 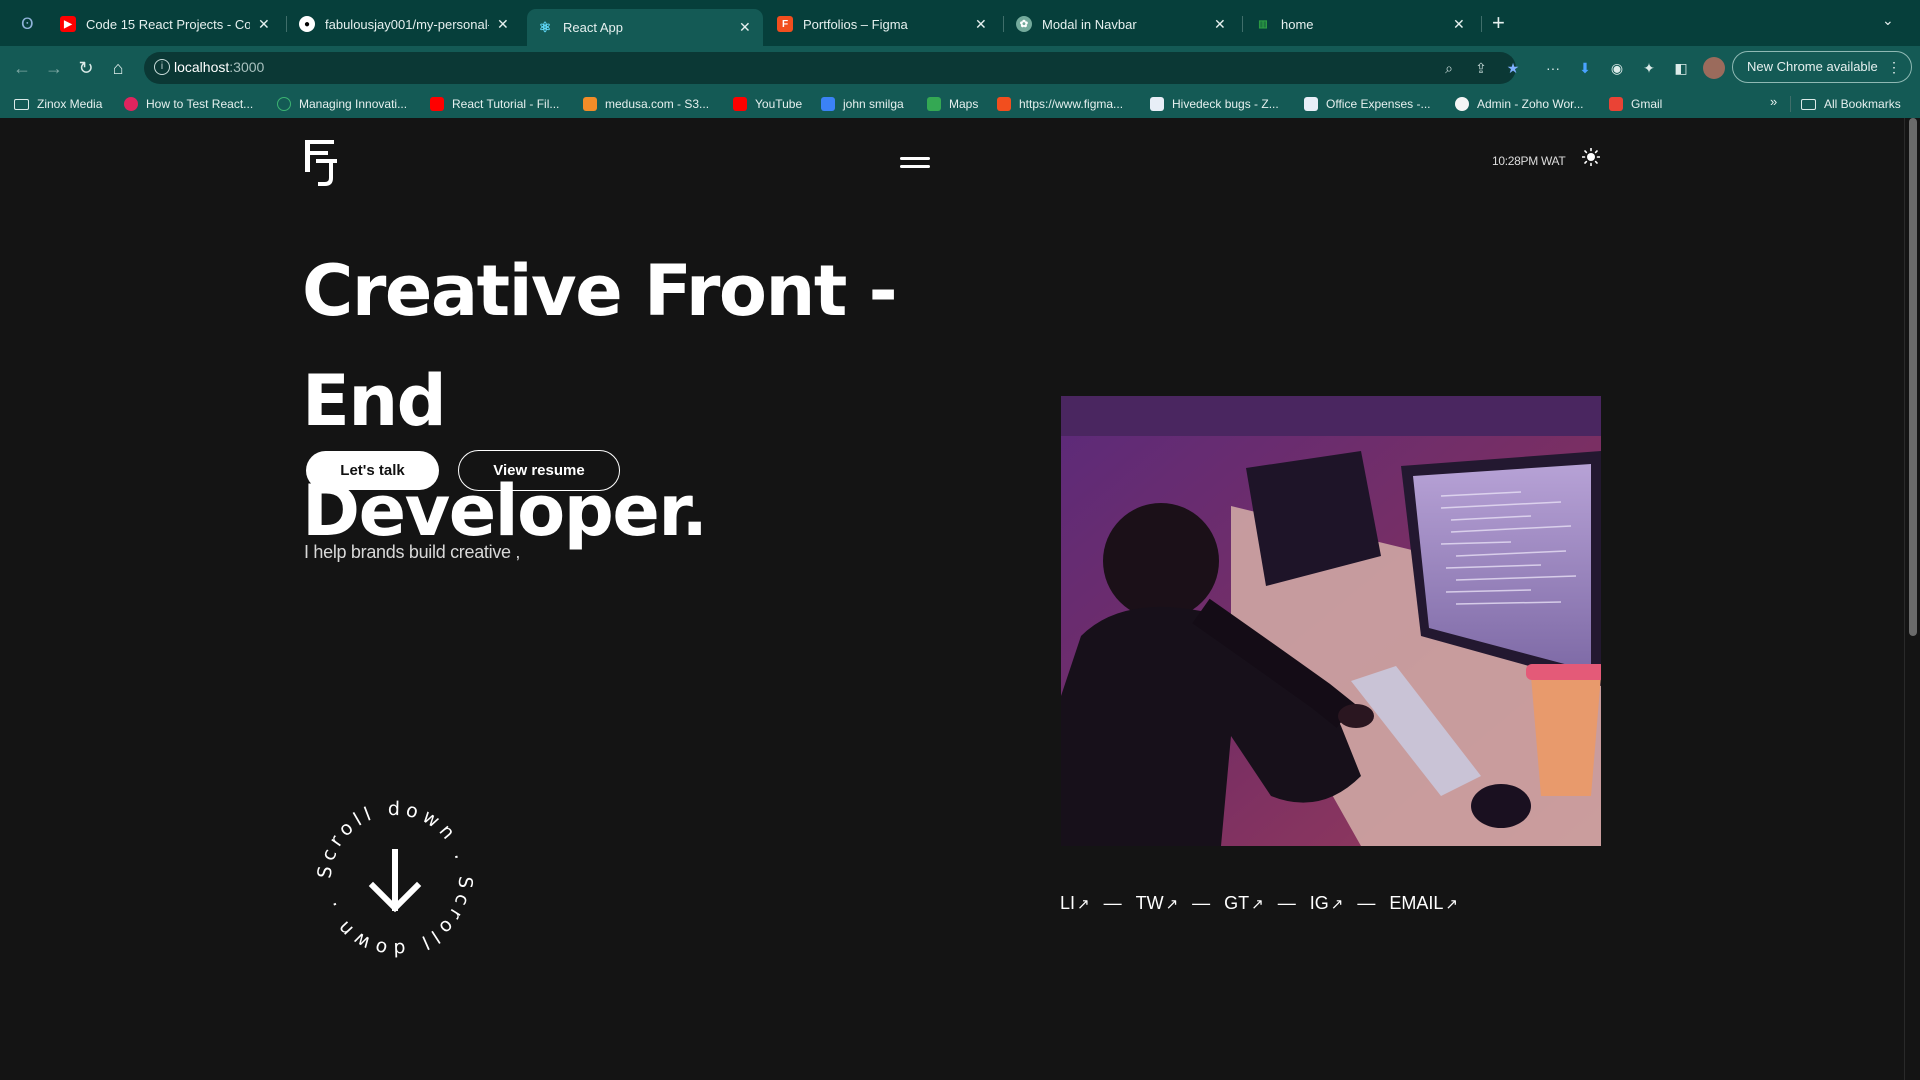 What do you see at coordinates (1481, 68) in the screenshot?
I see `share-icon: ⇪` at bounding box center [1481, 68].